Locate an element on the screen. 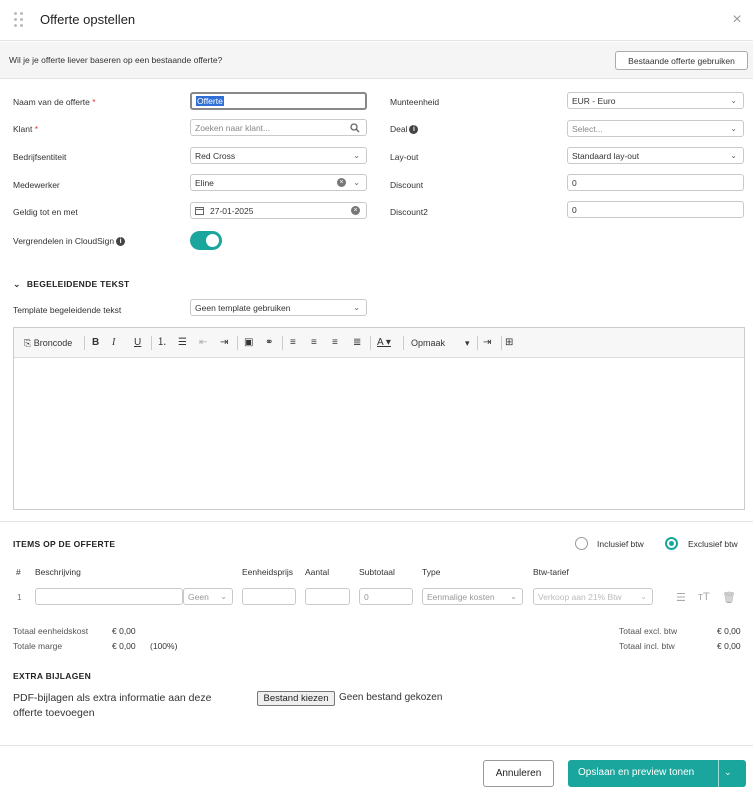 This screenshot has width=753, height=794. drag-handle-icon is located at coordinates (19, 20).